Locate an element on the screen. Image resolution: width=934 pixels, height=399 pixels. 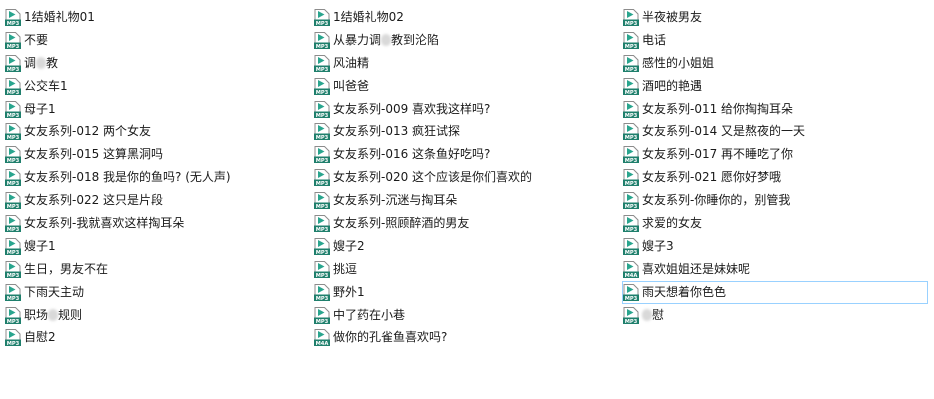
file-item: MP3 女友系列-你睡你的，别管我 is located at coordinates (776, 200).